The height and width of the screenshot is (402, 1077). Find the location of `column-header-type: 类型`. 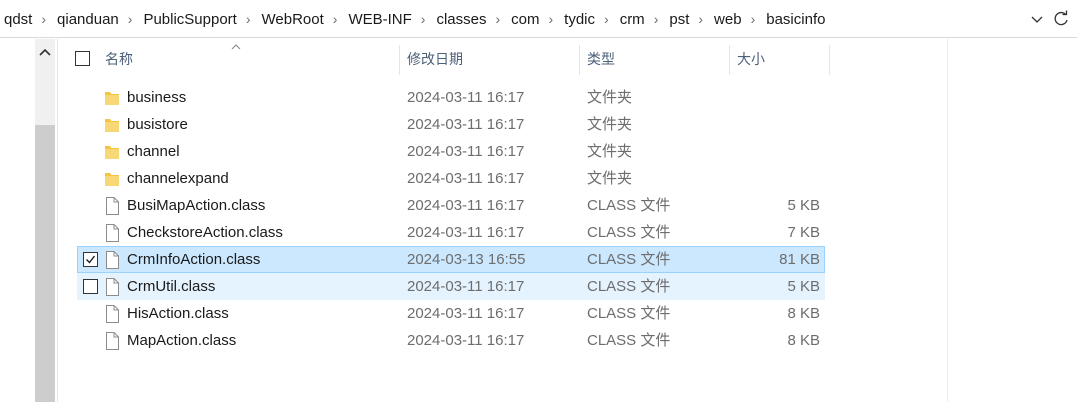

column-header-type: 类型 is located at coordinates (657, 59).